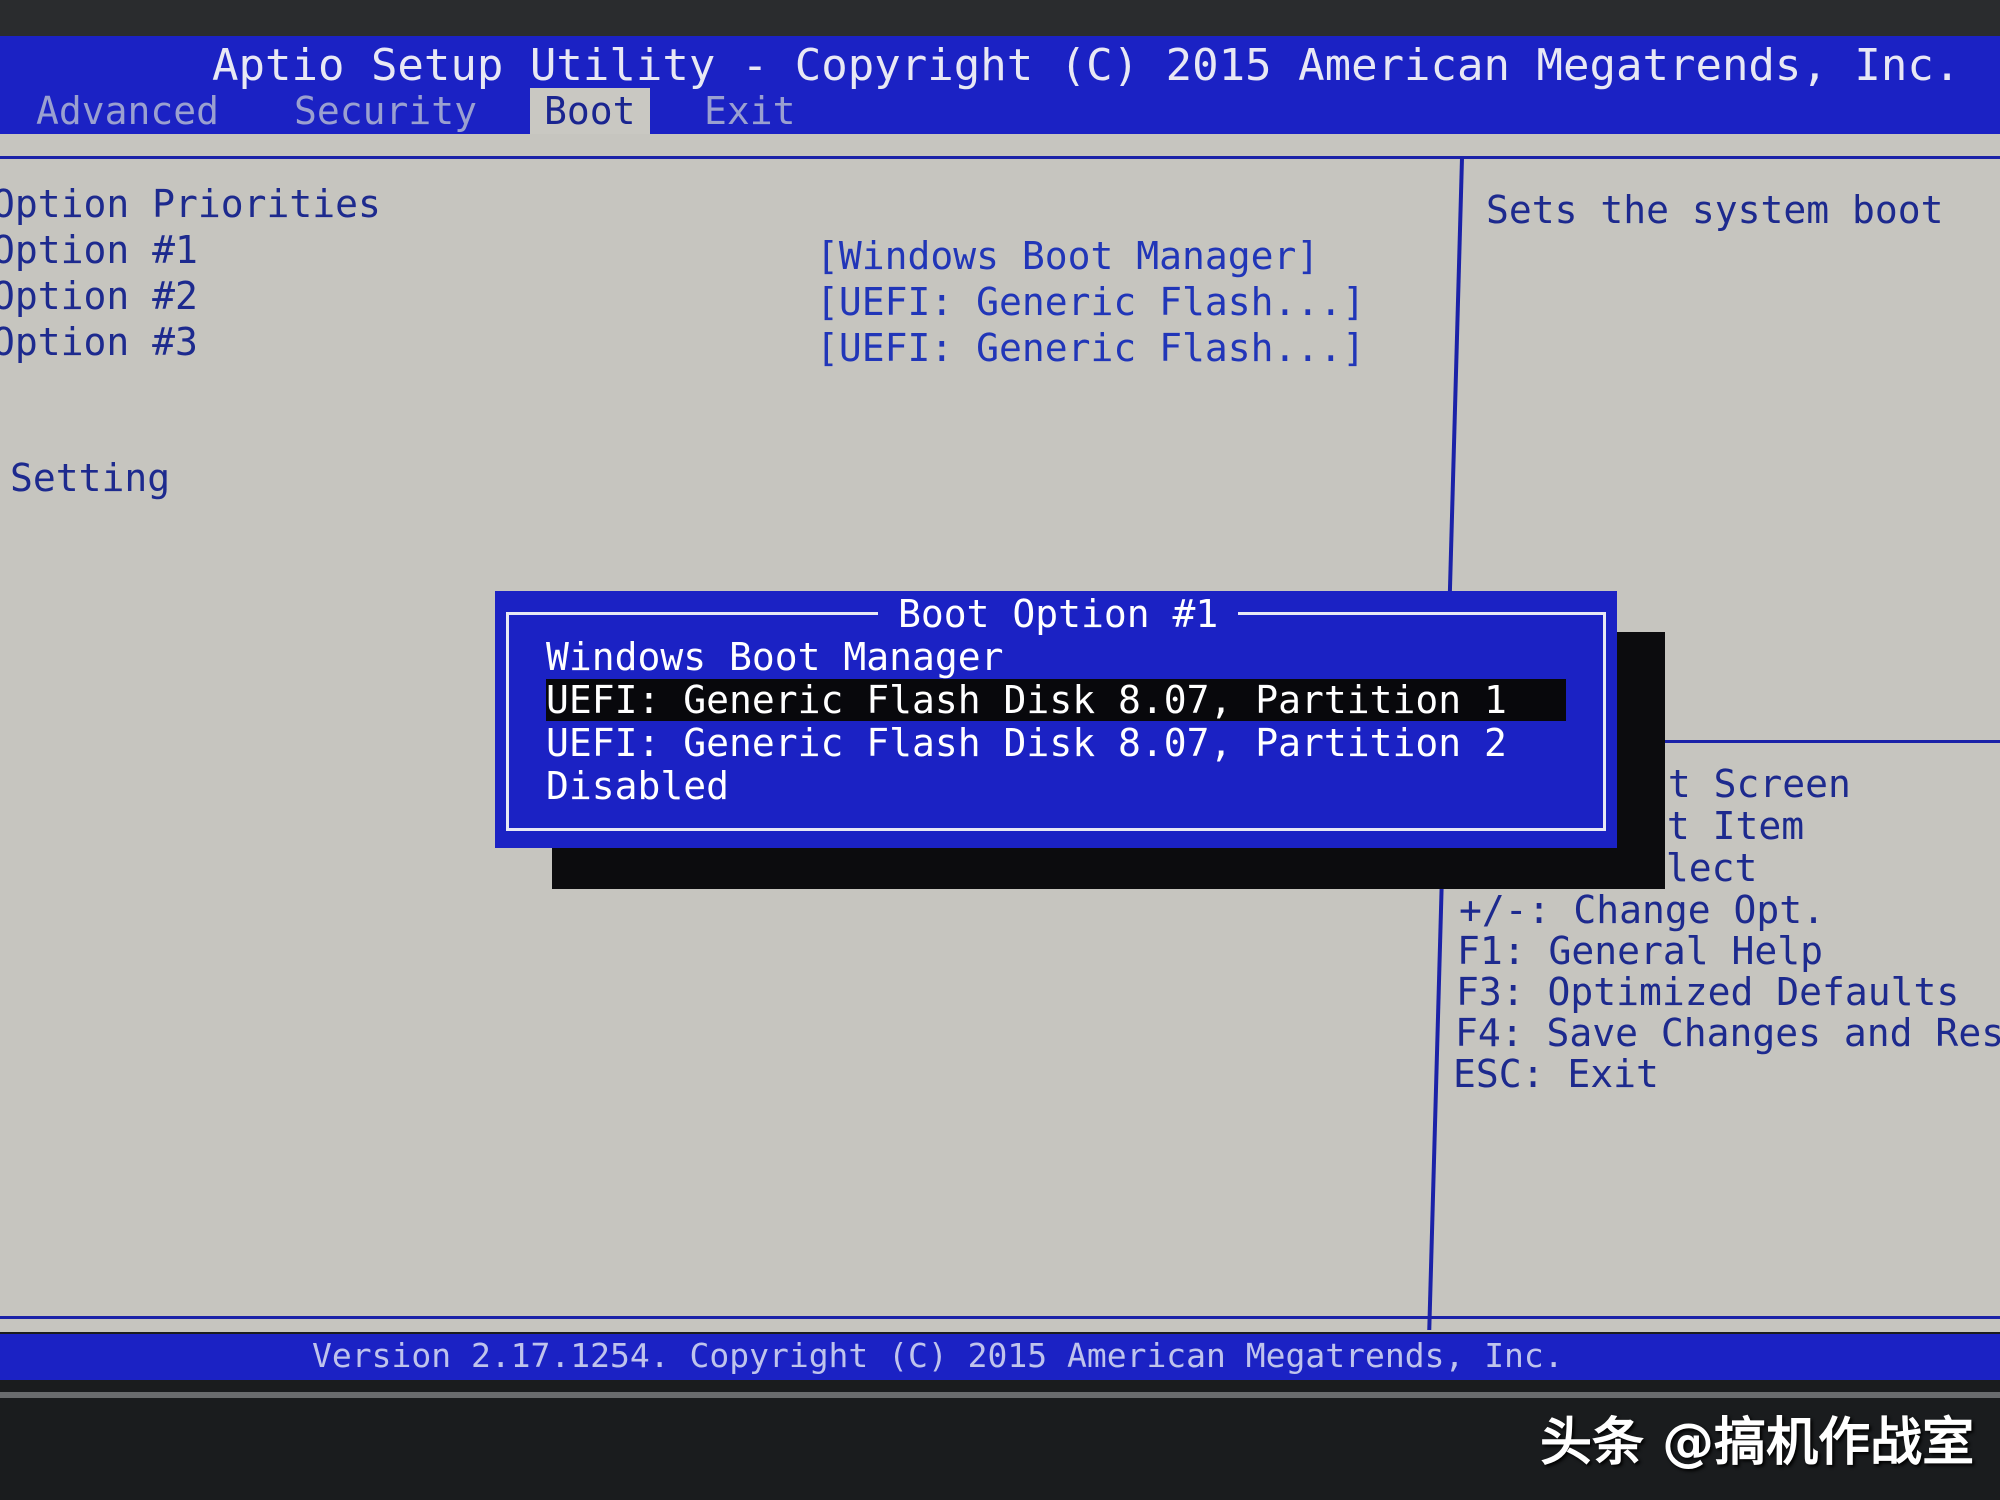  What do you see at coordinates (590, 111) in the screenshot?
I see `tab-boot: Boot` at bounding box center [590, 111].